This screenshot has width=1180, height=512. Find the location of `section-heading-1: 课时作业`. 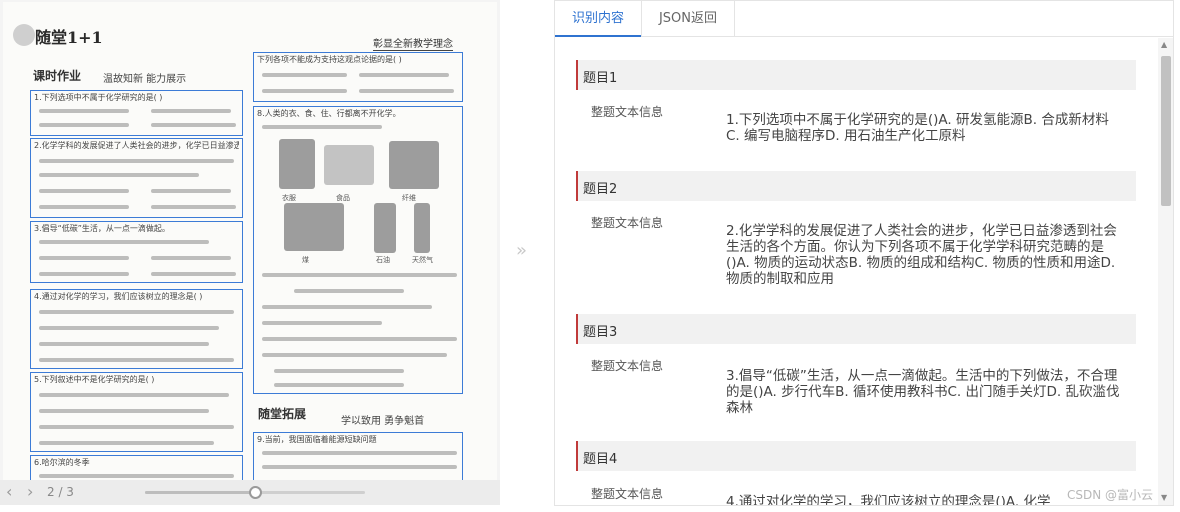

section-heading-1: 课时作业 is located at coordinates (57, 76).